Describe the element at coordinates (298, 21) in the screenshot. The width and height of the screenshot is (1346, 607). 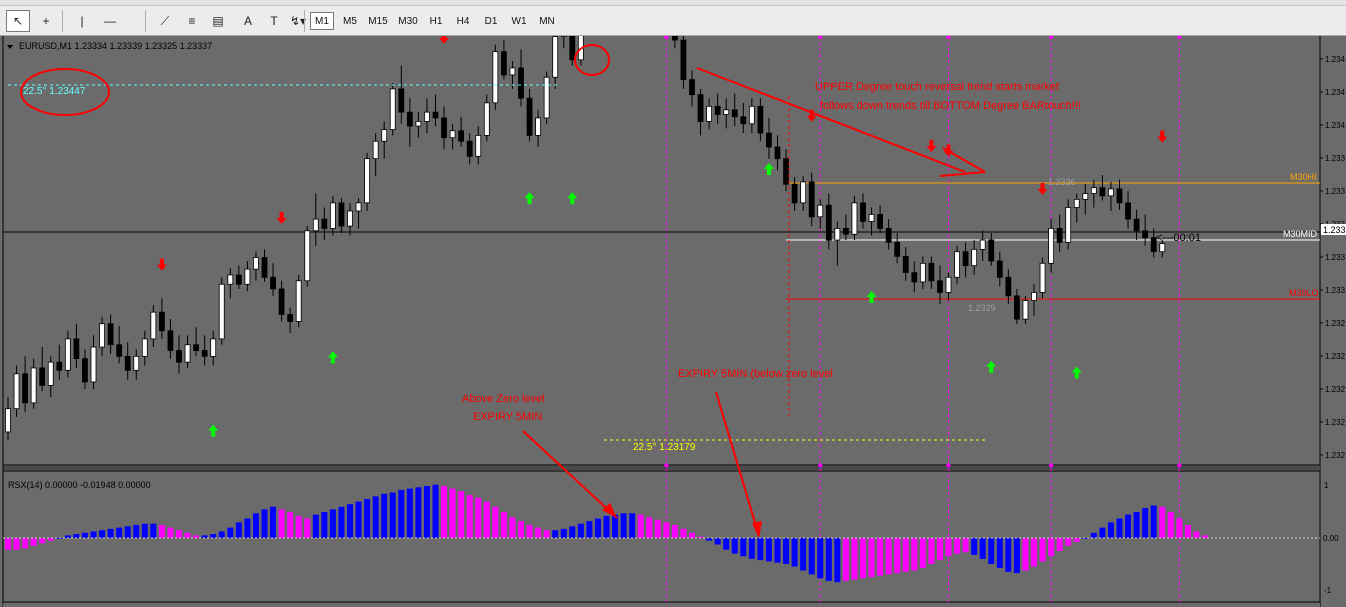
I see `arrows-tool-icon: ↯▾` at that location.